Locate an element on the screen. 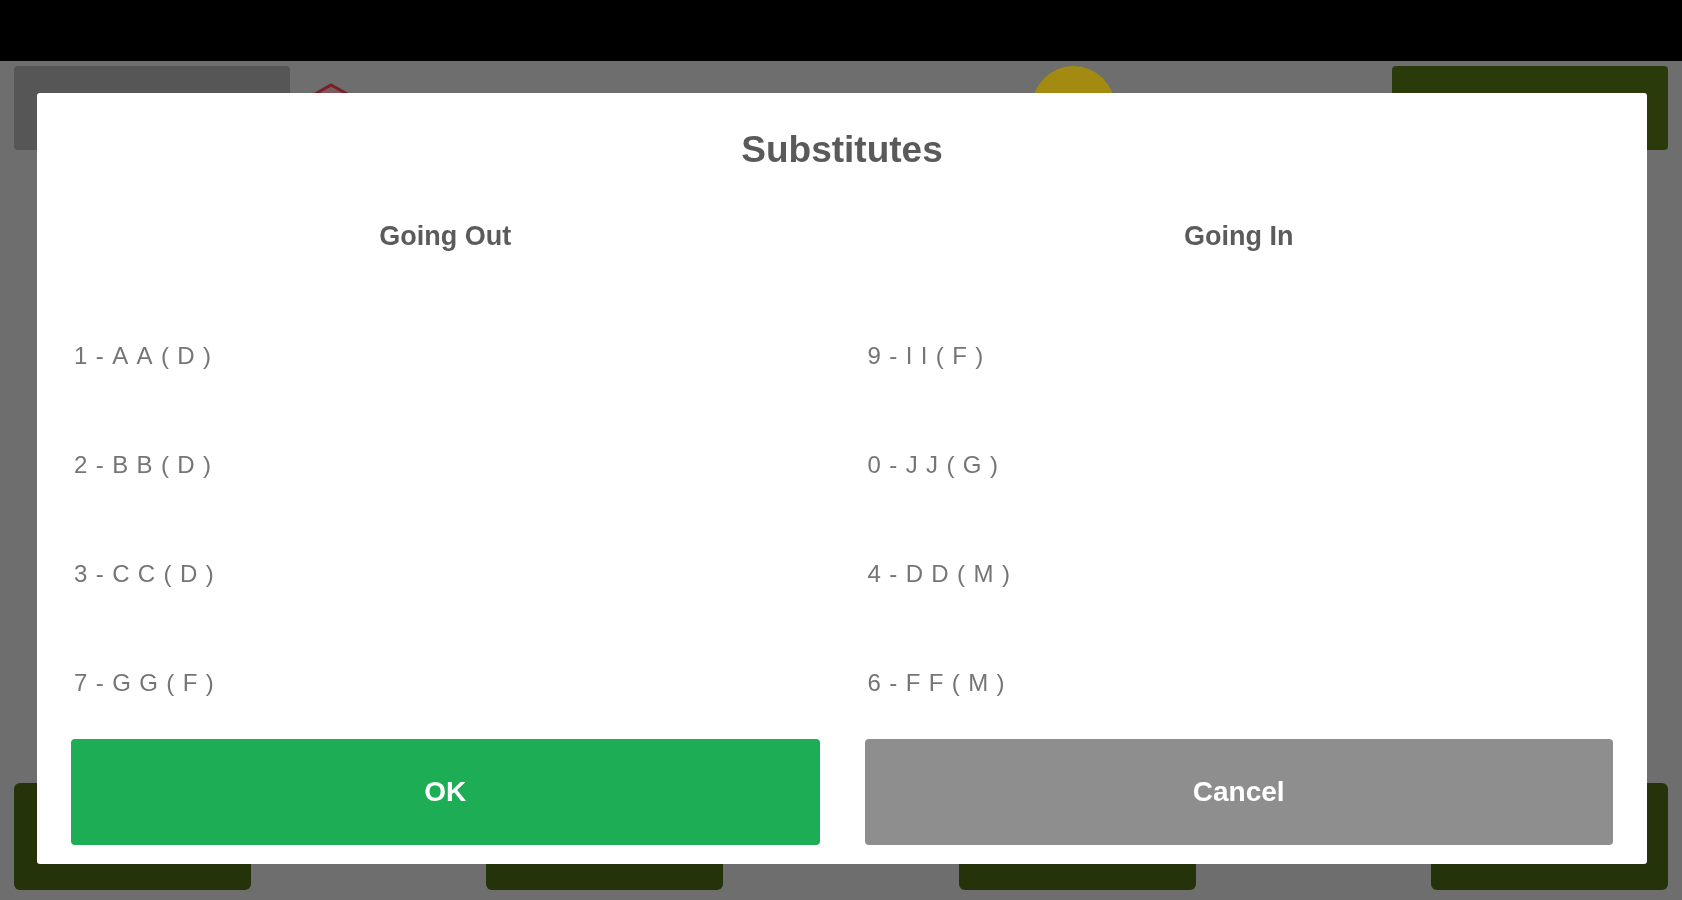  player-name: 4-DD(M) is located at coordinates (942, 573).